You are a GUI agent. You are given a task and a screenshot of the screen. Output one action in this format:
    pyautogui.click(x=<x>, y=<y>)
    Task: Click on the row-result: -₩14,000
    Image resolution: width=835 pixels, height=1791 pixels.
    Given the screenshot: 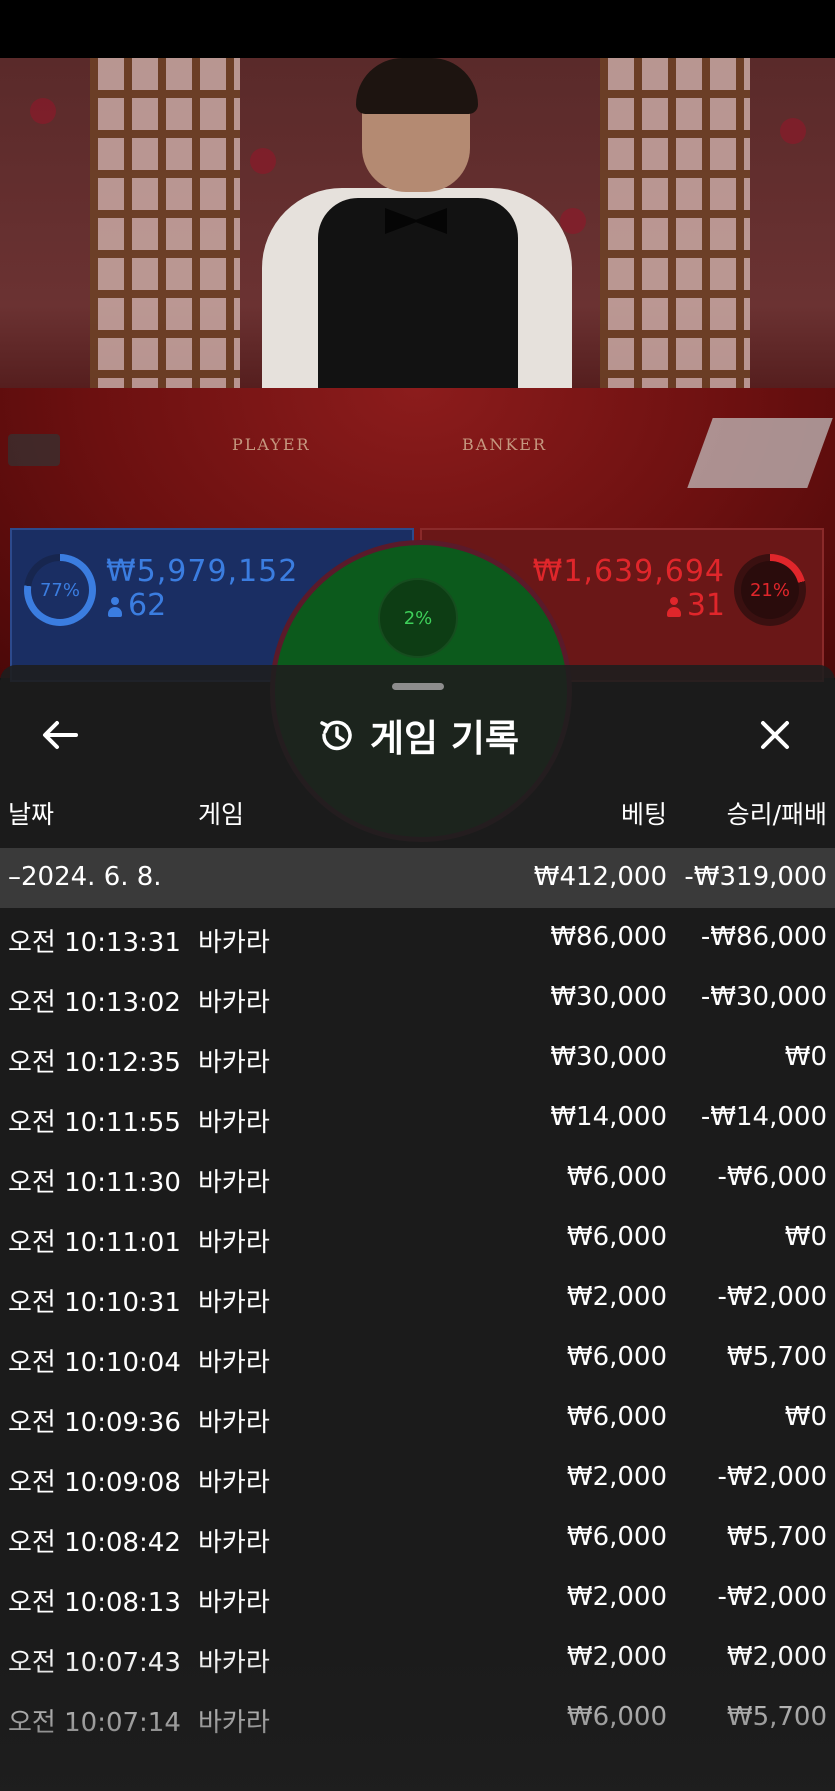 What is the action you would take?
    pyautogui.click(x=763, y=1117)
    